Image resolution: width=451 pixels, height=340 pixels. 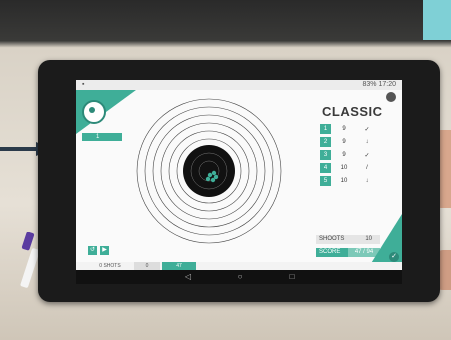 What do you see at coordinates (325, 129) in the screenshot?
I see `shot-number: 1` at bounding box center [325, 129].